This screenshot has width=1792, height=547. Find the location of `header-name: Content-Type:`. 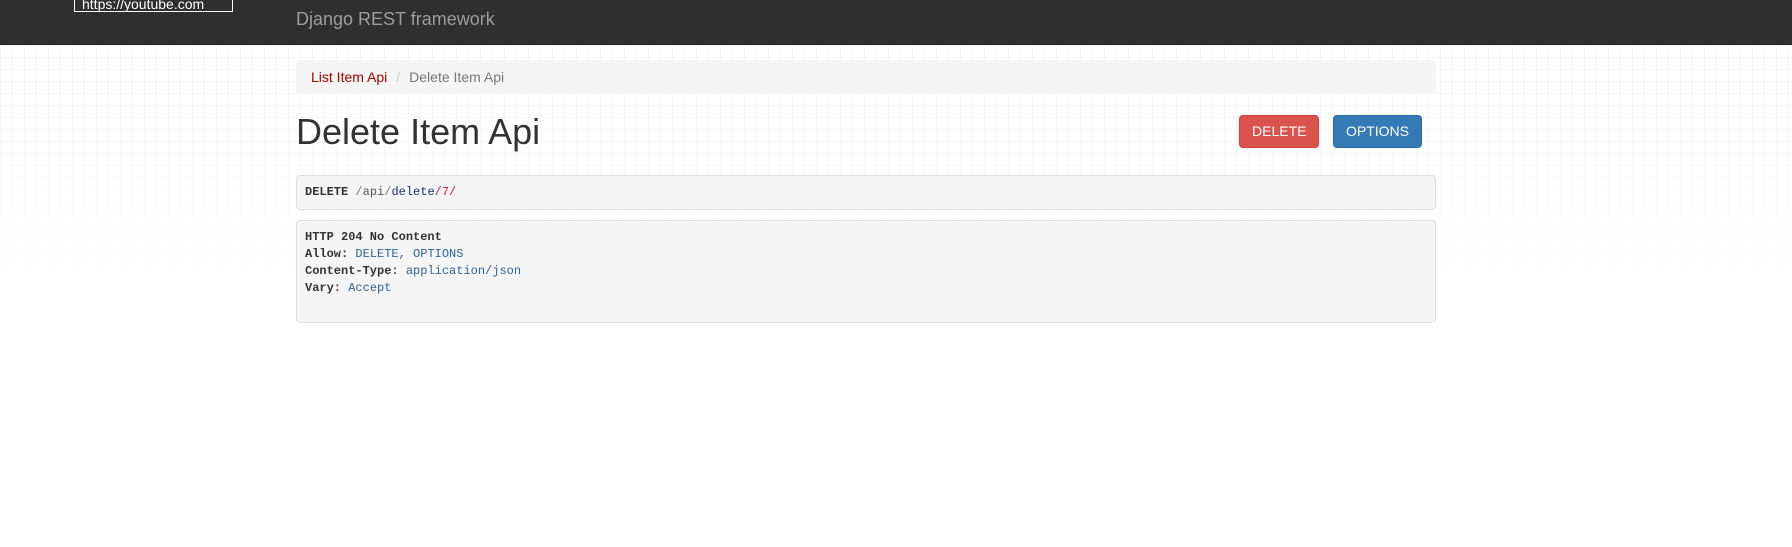

header-name: Content-Type: is located at coordinates (352, 271).